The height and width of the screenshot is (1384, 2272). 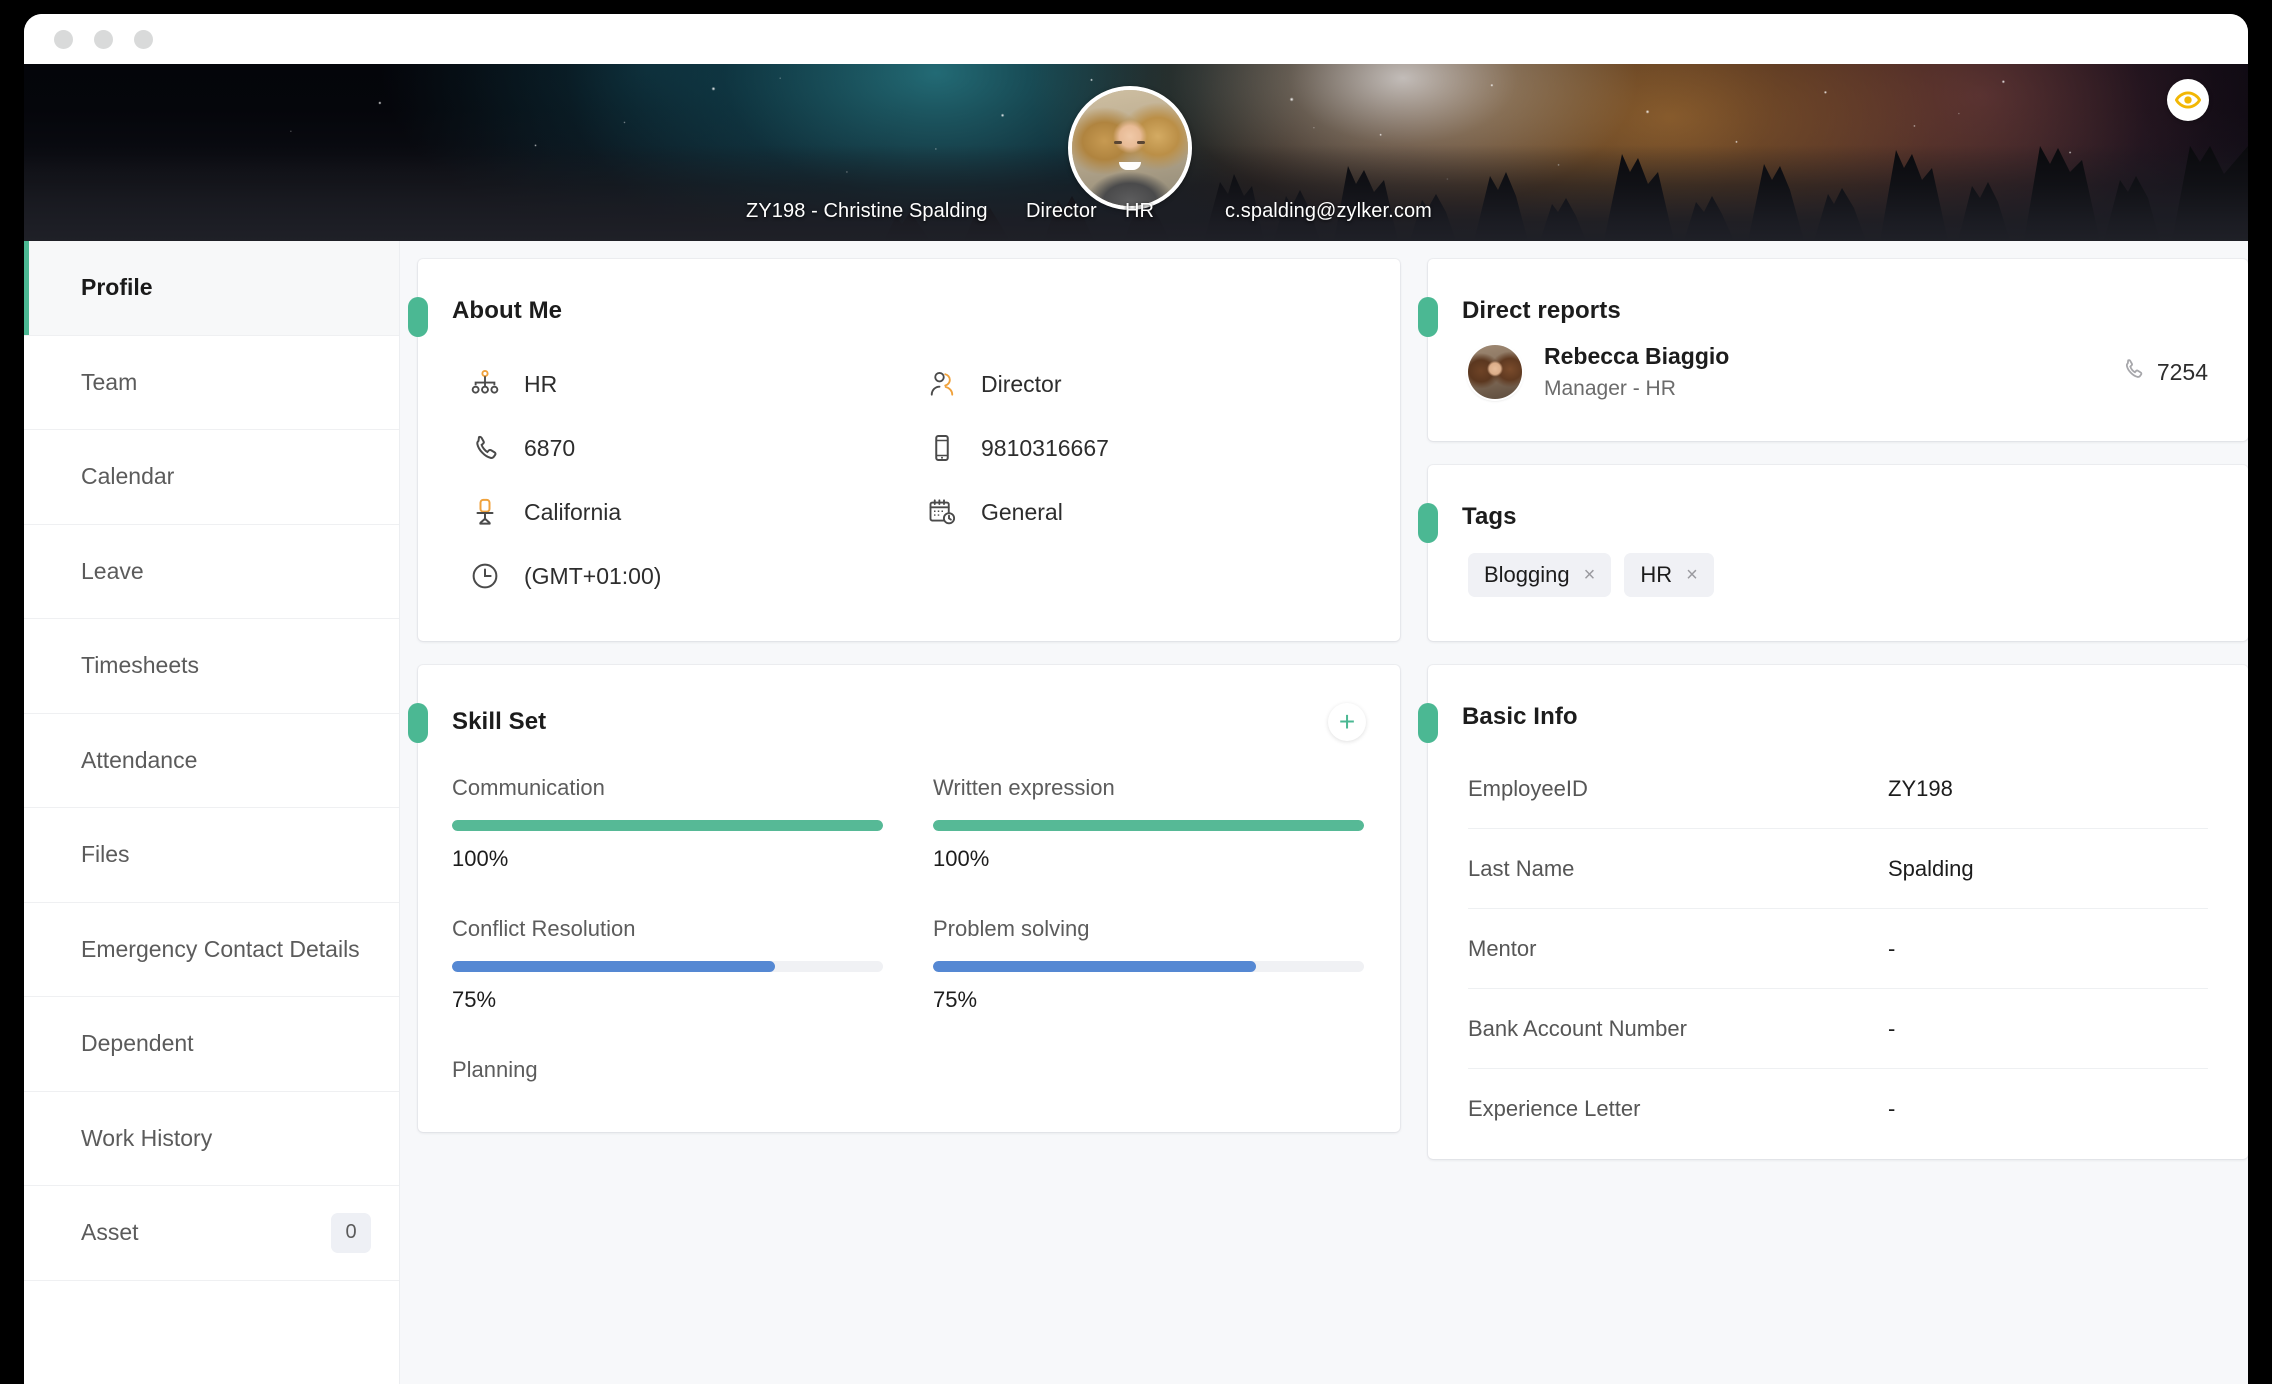 I want to click on window-minimize-dot, so click(x=103, y=39).